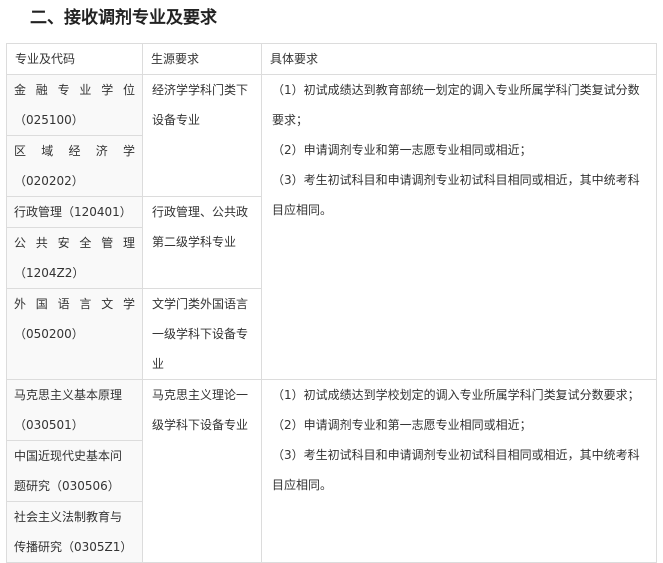 This screenshot has height=563, width=663. Describe the element at coordinates (67, 486) in the screenshot. I see `major-code: 题研究（030506）` at that location.